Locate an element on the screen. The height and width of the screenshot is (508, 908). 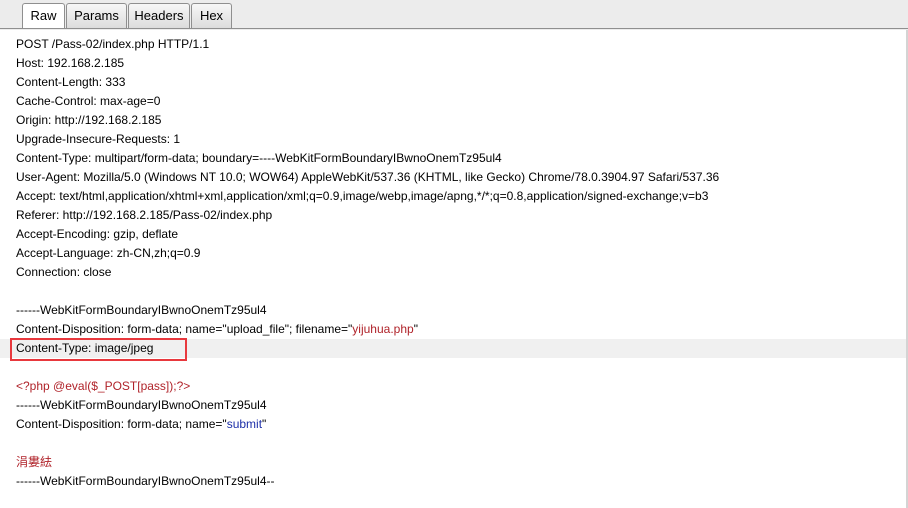
header-connection: Connection: close is located at coordinates (64, 272).